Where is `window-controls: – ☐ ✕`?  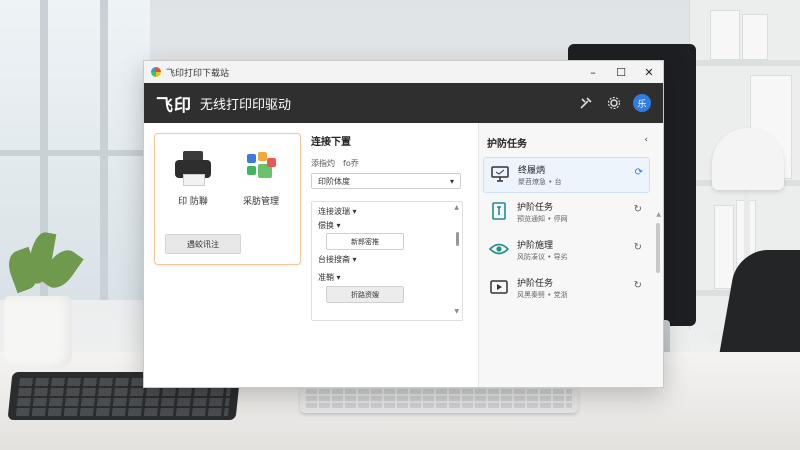 window-controls: – ☐ ✕ is located at coordinates (621, 72).